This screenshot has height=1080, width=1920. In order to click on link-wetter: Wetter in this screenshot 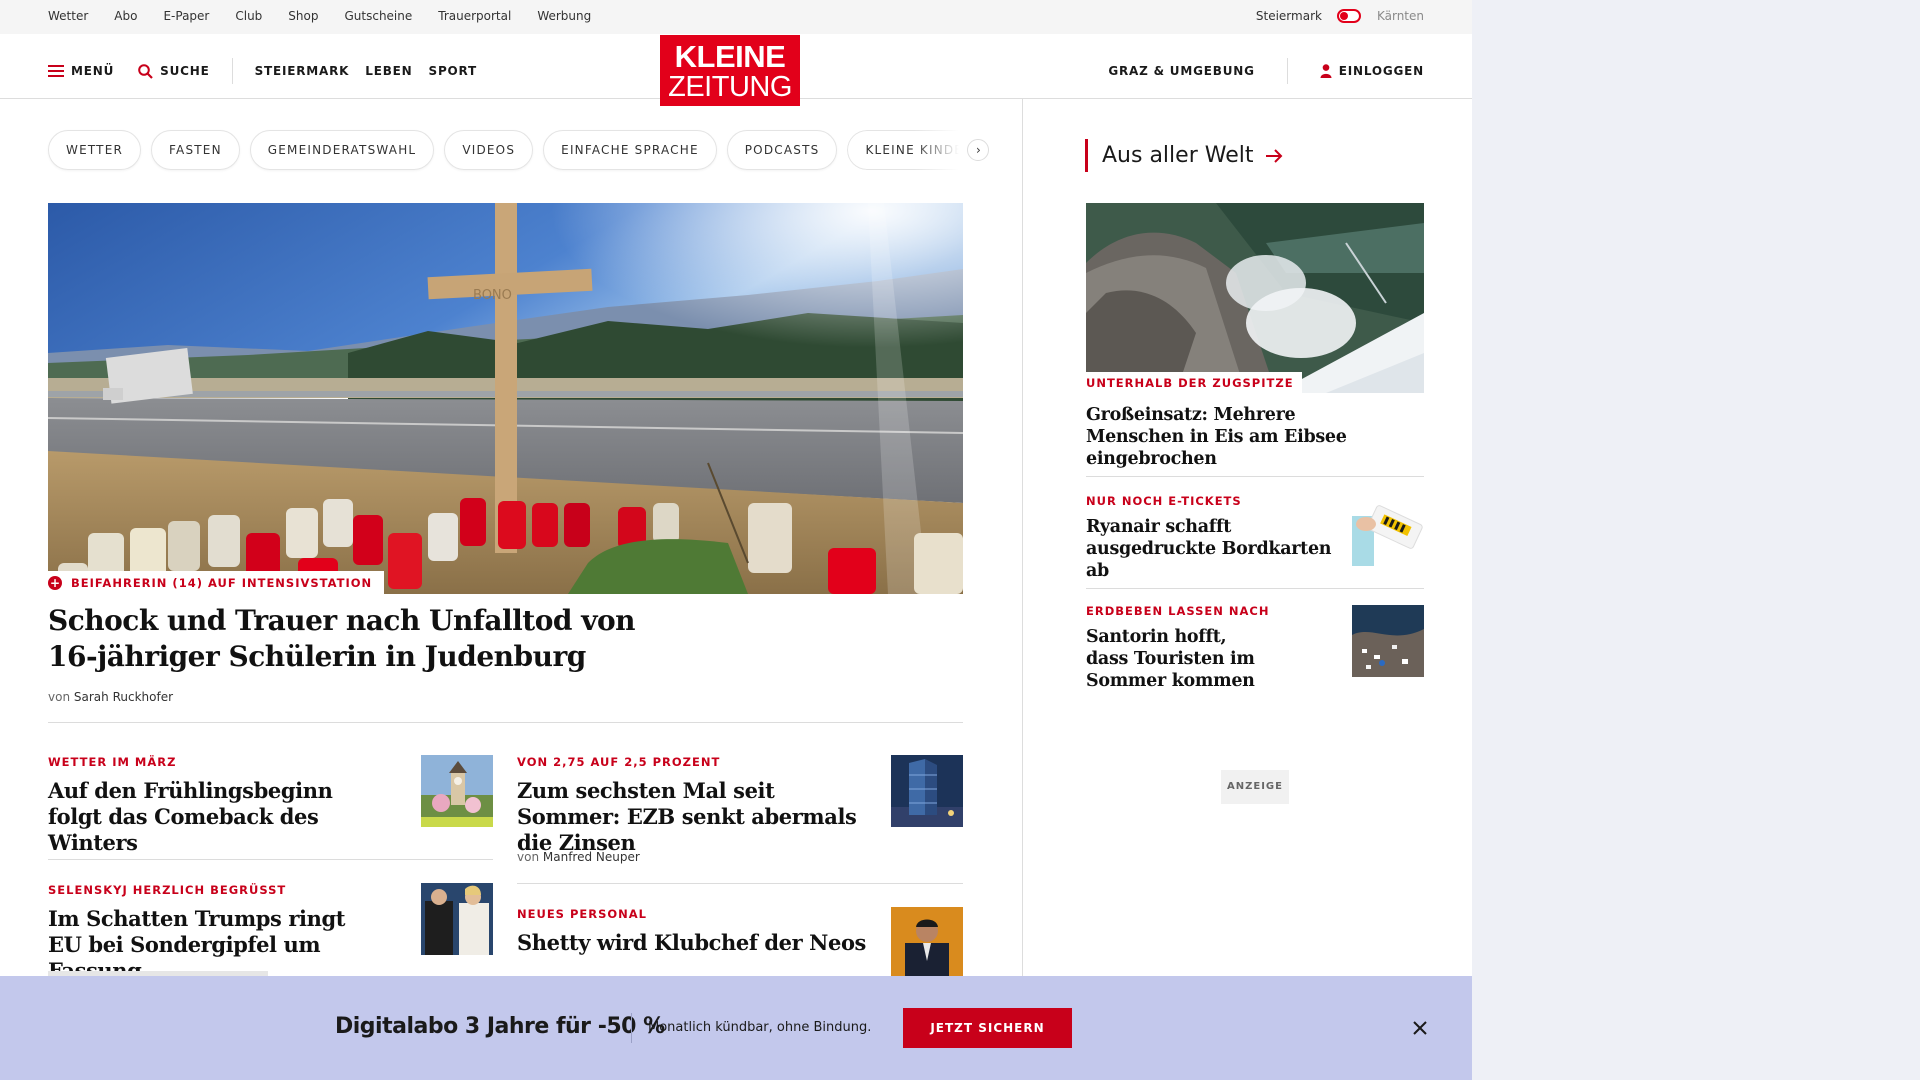, I will do `click(68, 16)`.